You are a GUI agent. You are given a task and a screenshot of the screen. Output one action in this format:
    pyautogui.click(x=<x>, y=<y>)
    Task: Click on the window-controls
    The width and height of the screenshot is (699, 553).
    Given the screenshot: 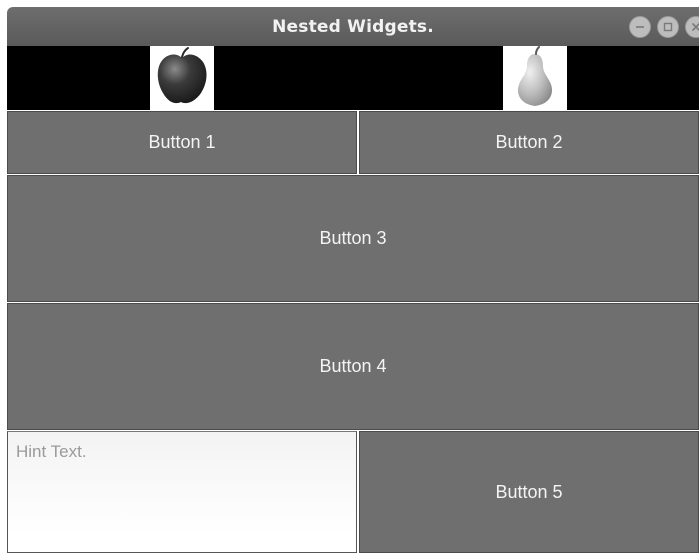 What is the action you would take?
    pyautogui.click(x=664, y=27)
    